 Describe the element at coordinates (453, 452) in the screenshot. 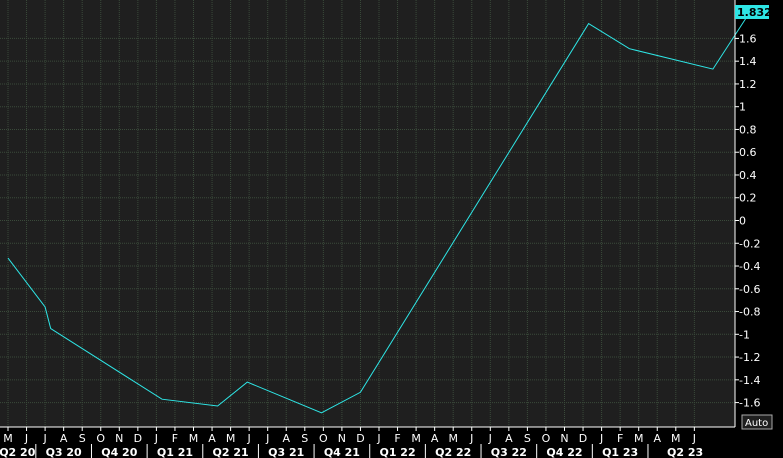

I see `quarter-label: Q2 22` at that location.